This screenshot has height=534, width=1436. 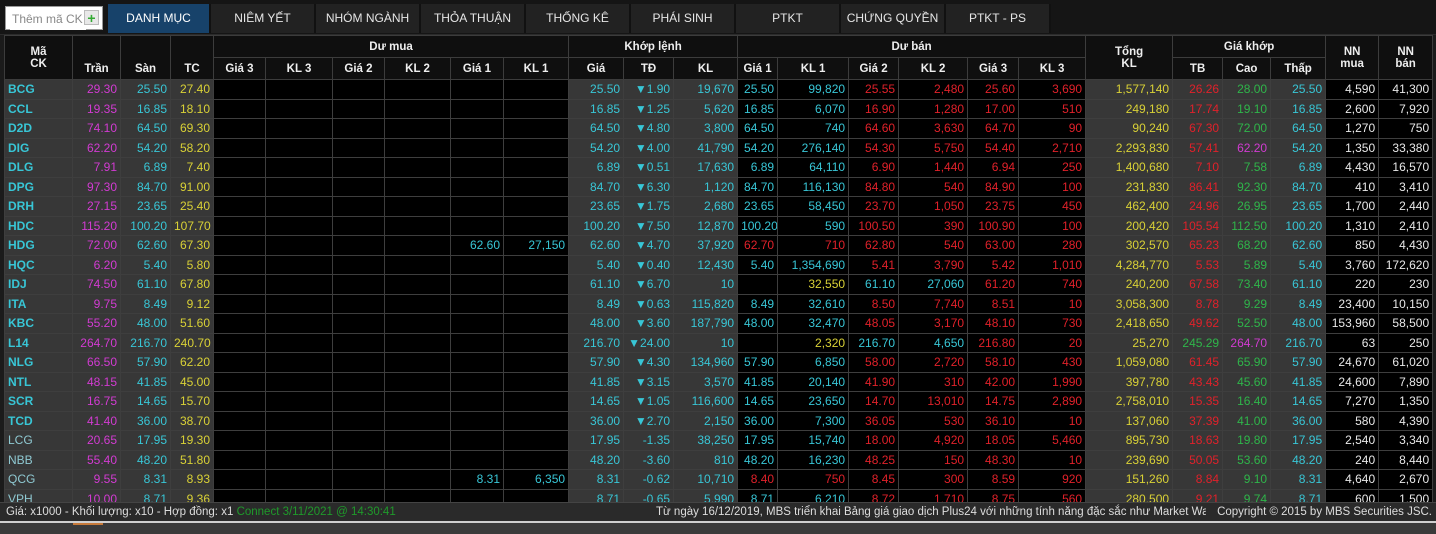 What do you see at coordinates (263, 18) in the screenshot?
I see `tab-niêm-yết: NIÊM YẾT` at bounding box center [263, 18].